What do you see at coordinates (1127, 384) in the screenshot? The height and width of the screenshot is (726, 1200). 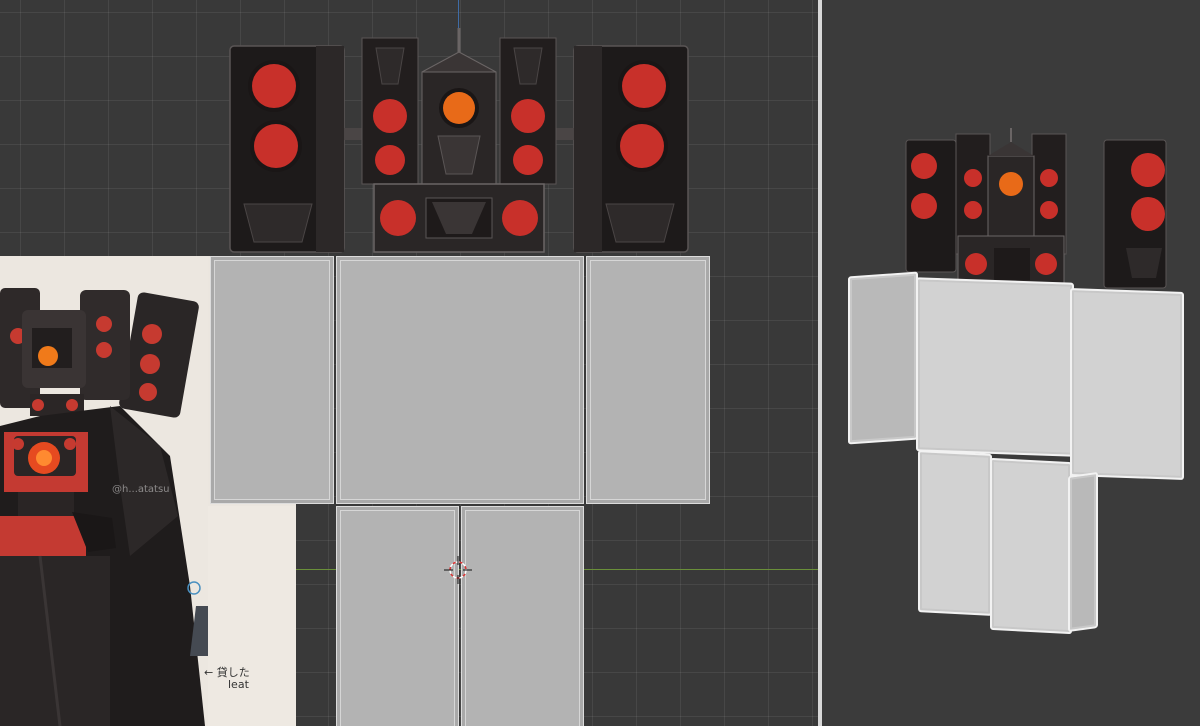 I see `right-arm-3d` at bounding box center [1127, 384].